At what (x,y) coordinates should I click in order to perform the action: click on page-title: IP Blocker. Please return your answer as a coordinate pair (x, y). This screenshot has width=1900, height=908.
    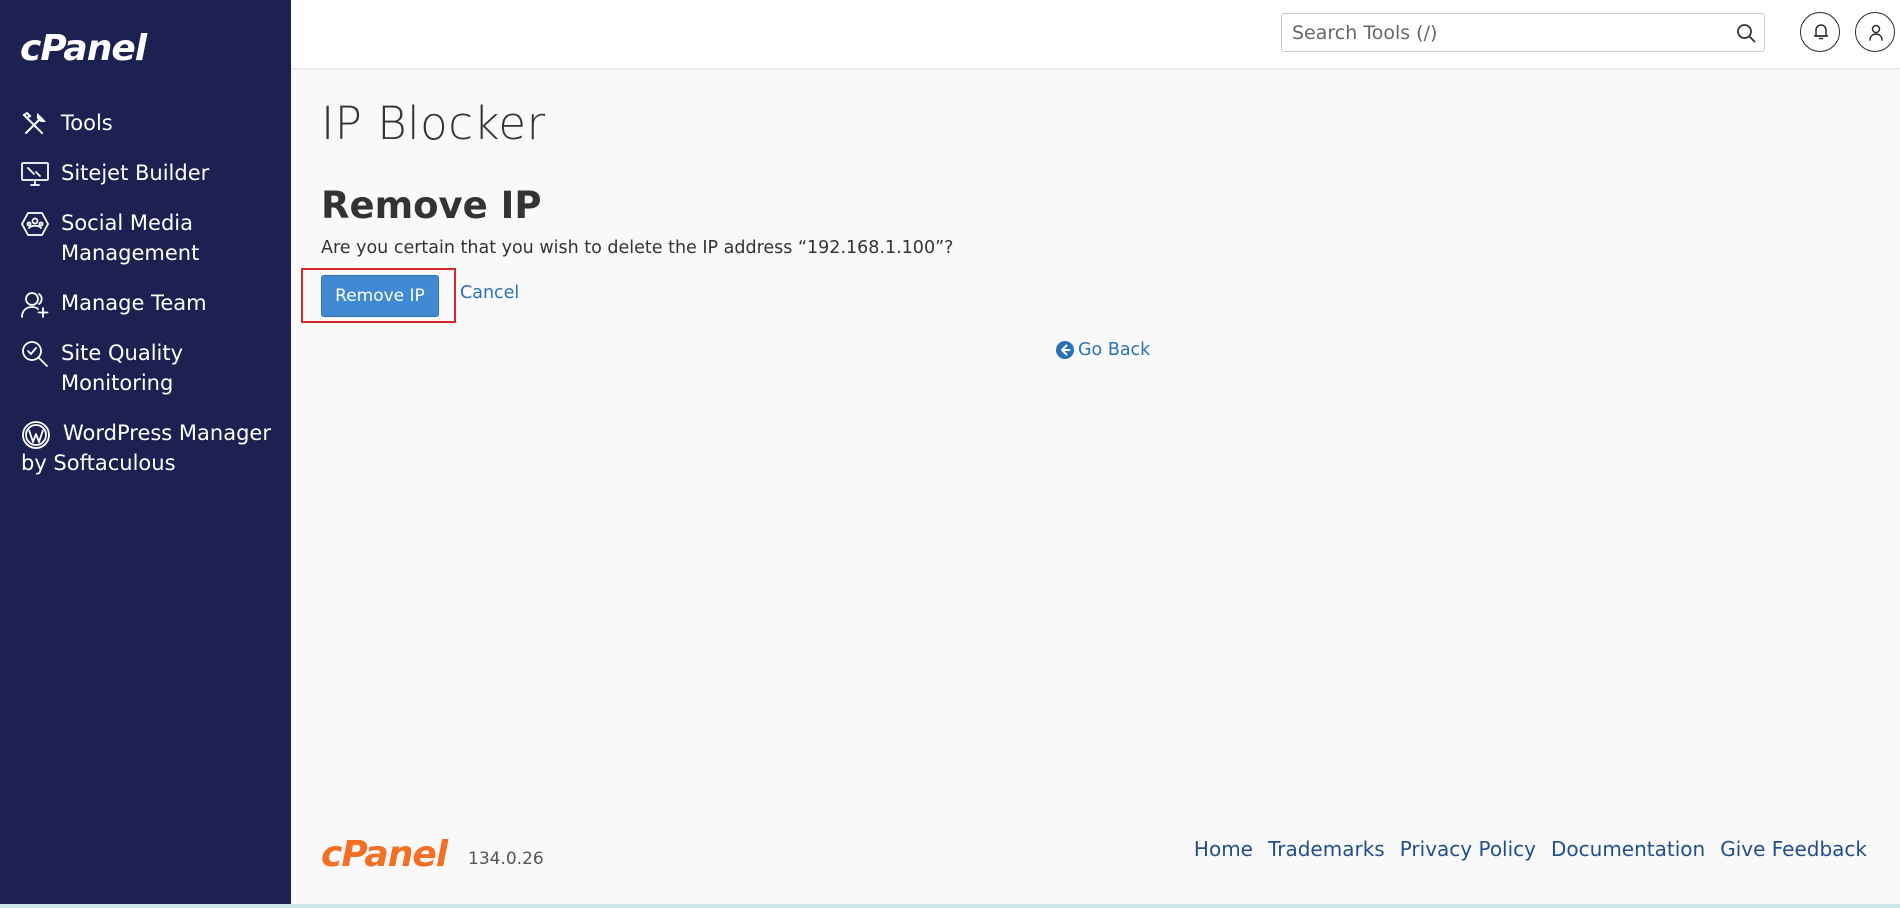
    Looking at the image, I should click on (433, 123).